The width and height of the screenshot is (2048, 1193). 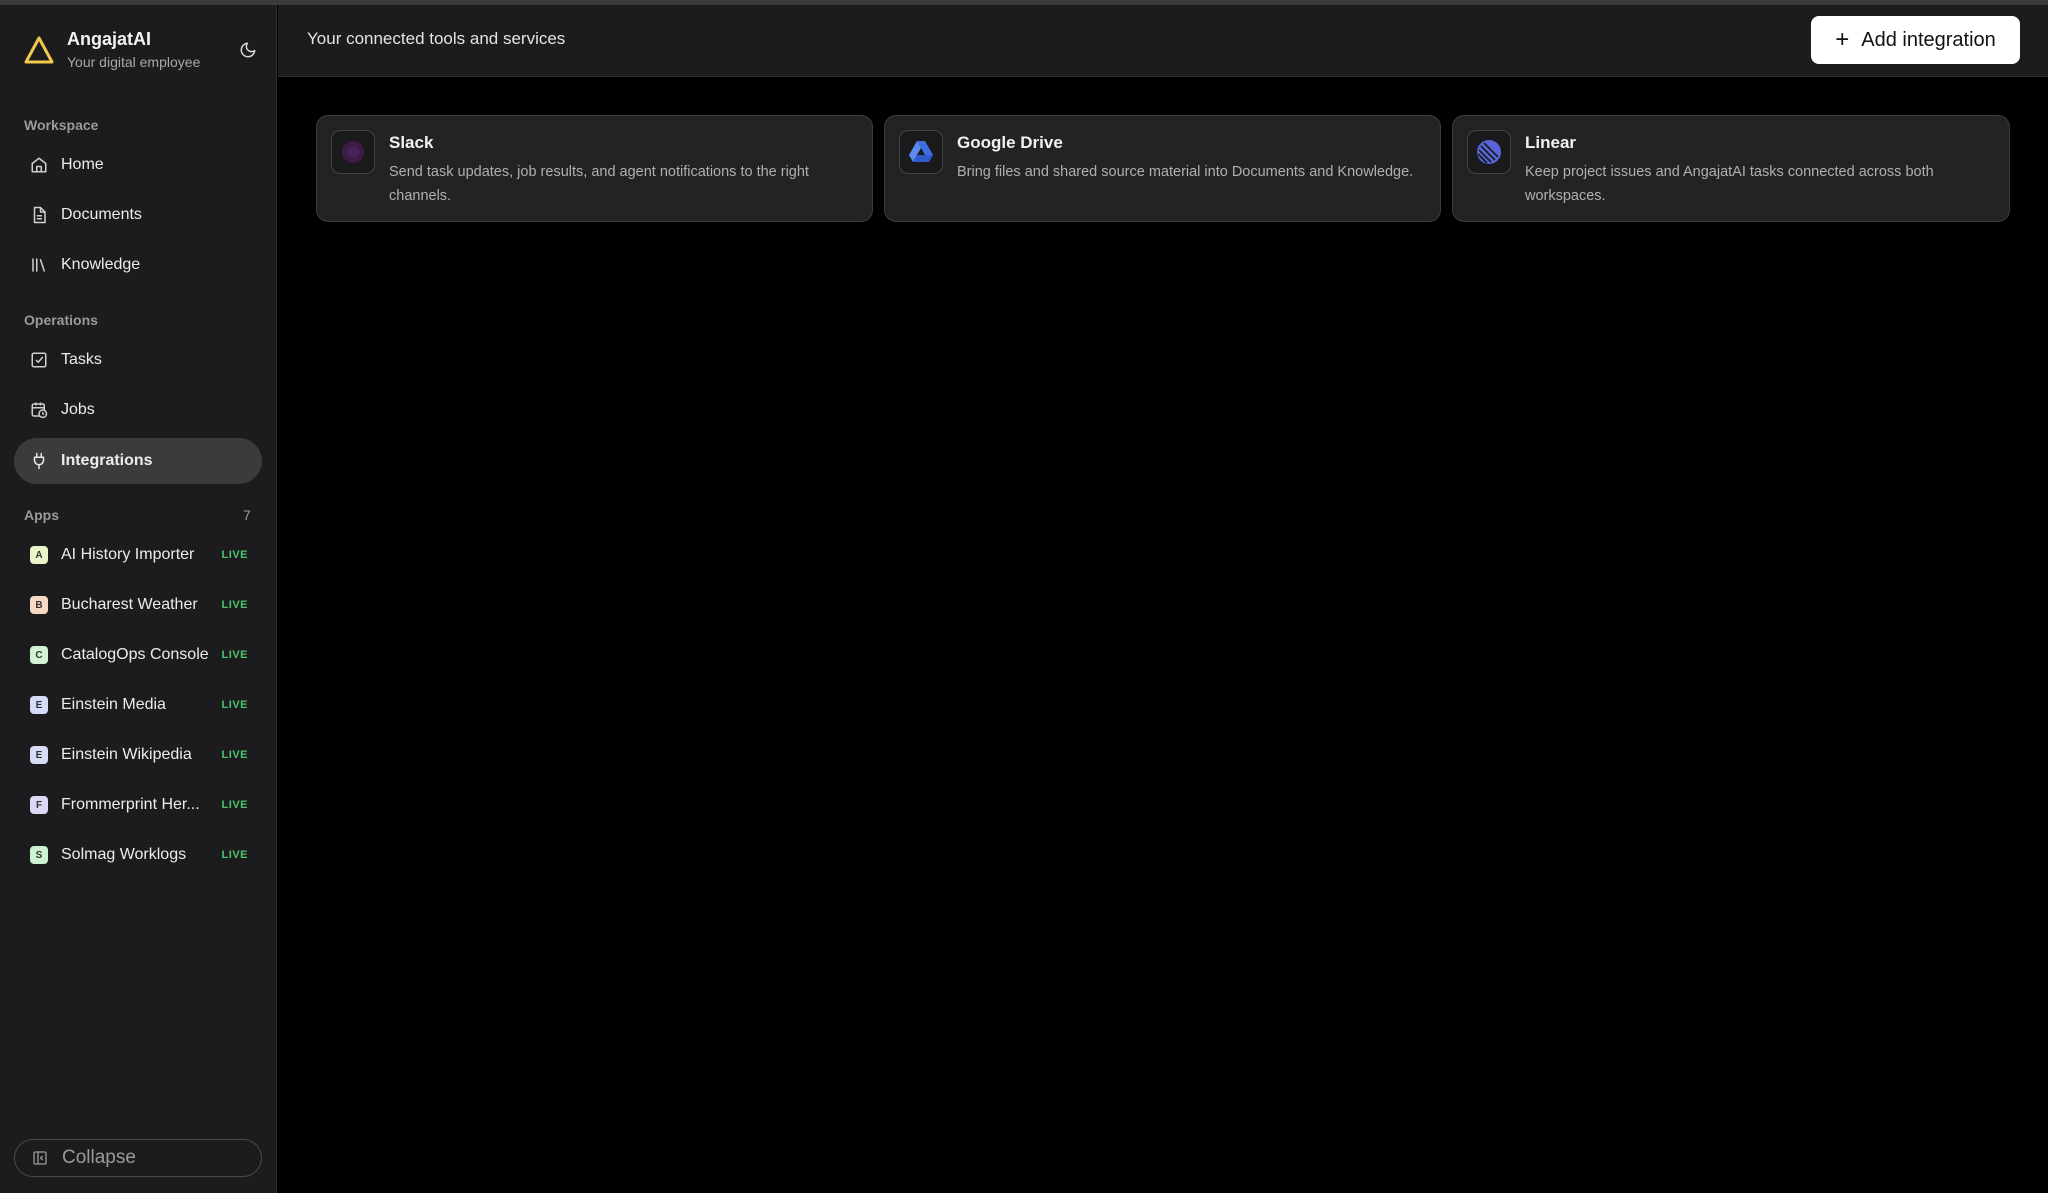 What do you see at coordinates (39, 215) in the screenshot?
I see `document-icon` at bounding box center [39, 215].